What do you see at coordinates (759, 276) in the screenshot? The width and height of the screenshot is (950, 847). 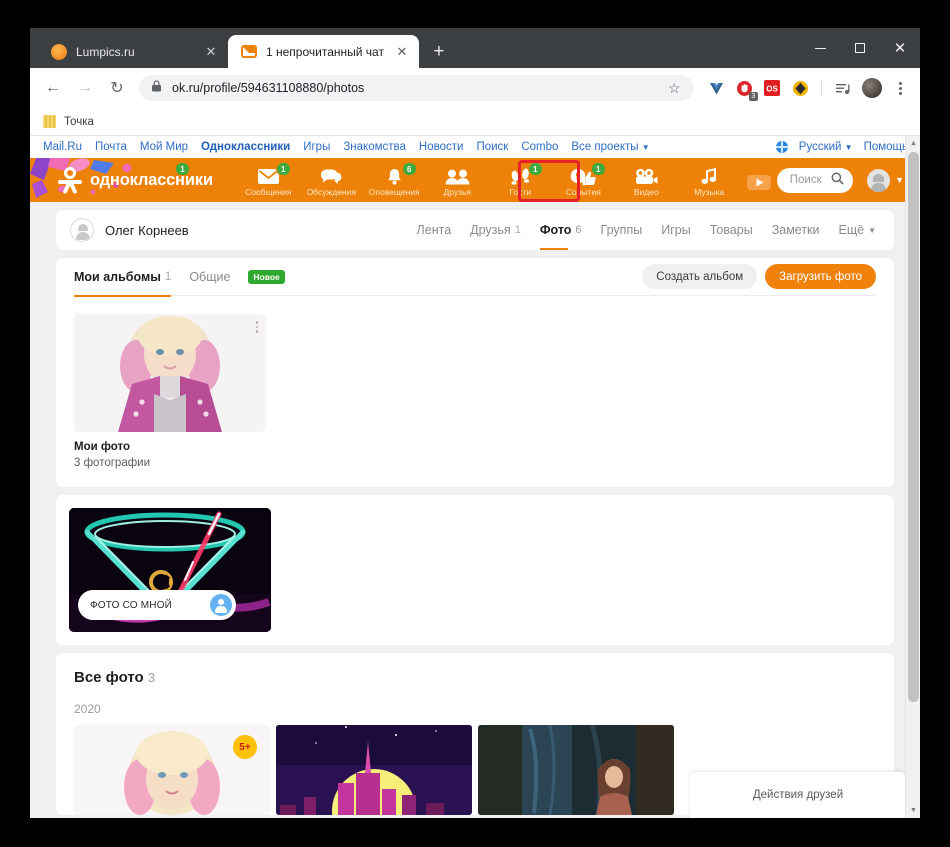 I see `albums-actions: Создать альбом Загрузить фото` at bounding box center [759, 276].